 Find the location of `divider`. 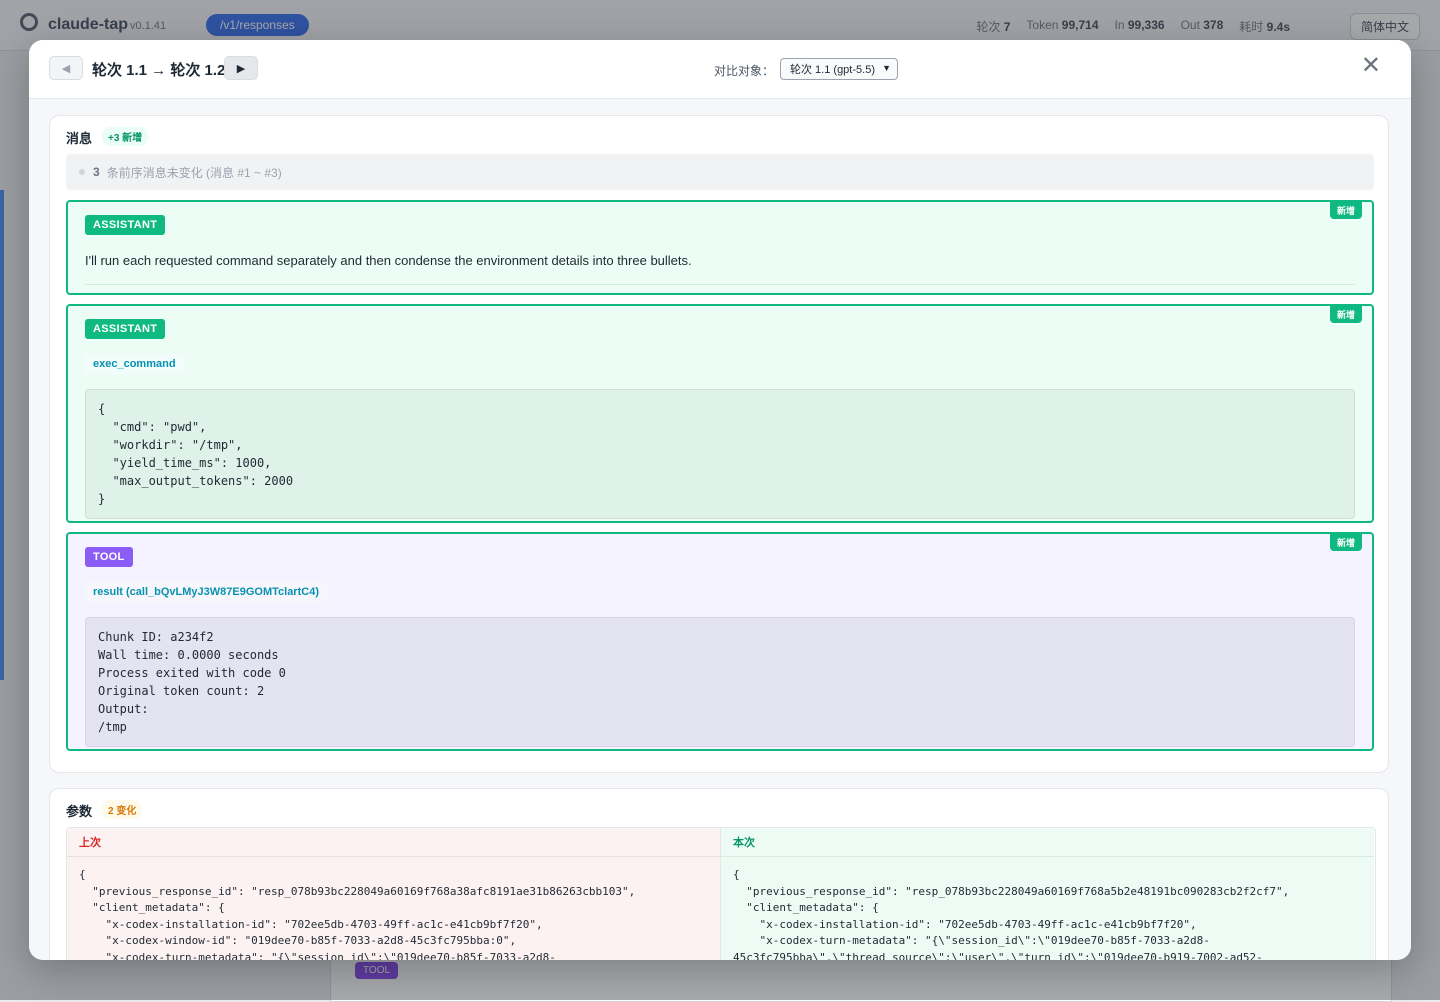

divider is located at coordinates (720, 284).